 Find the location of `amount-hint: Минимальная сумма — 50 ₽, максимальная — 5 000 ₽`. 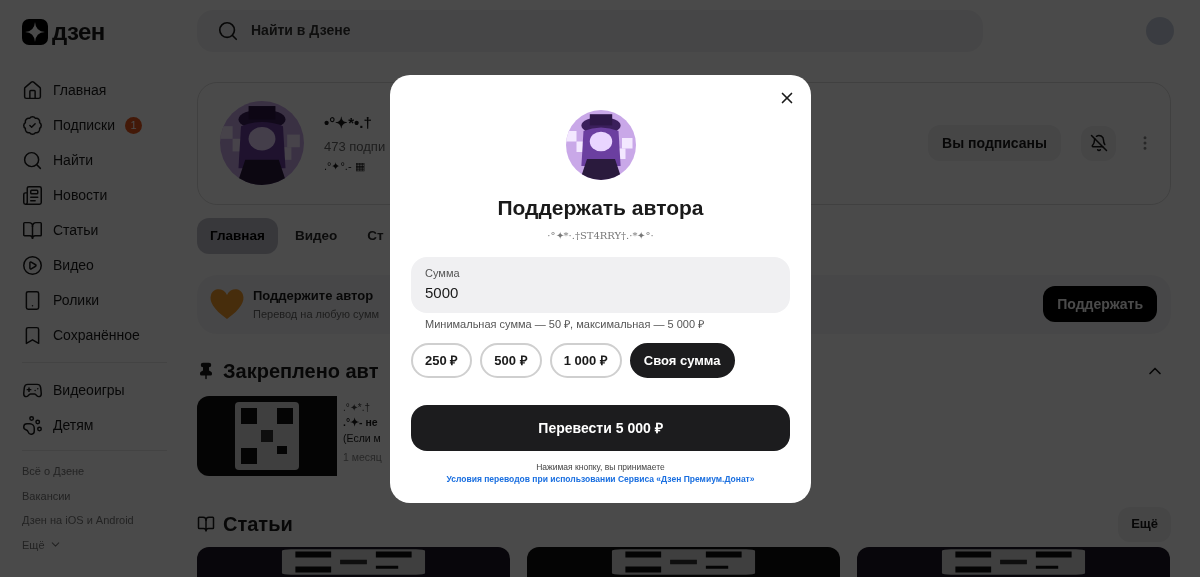

amount-hint: Минимальная сумма — 50 ₽, максимальная — 5 000 ₽ is located at coordinates (565, 324).